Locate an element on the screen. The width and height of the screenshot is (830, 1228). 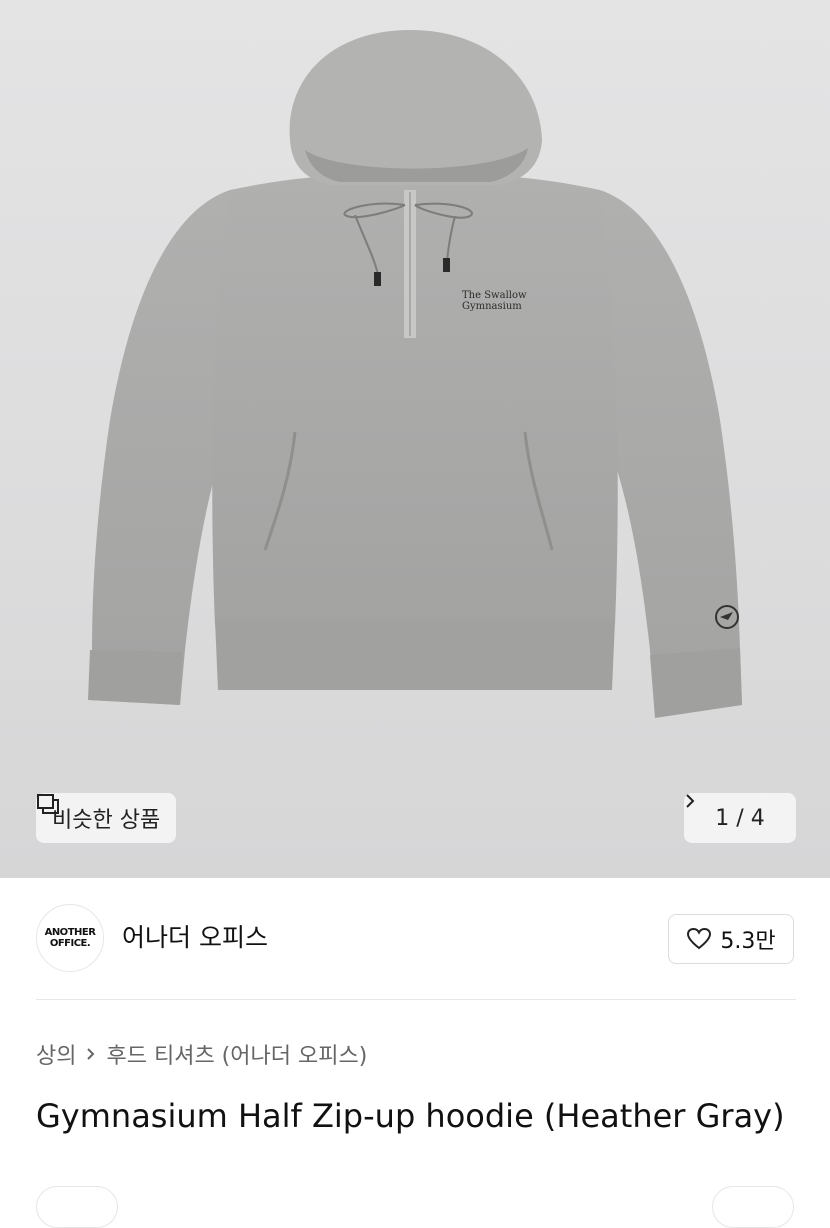
similar-products-label: 비슷한 상품 is located at coordinates (106, 820).